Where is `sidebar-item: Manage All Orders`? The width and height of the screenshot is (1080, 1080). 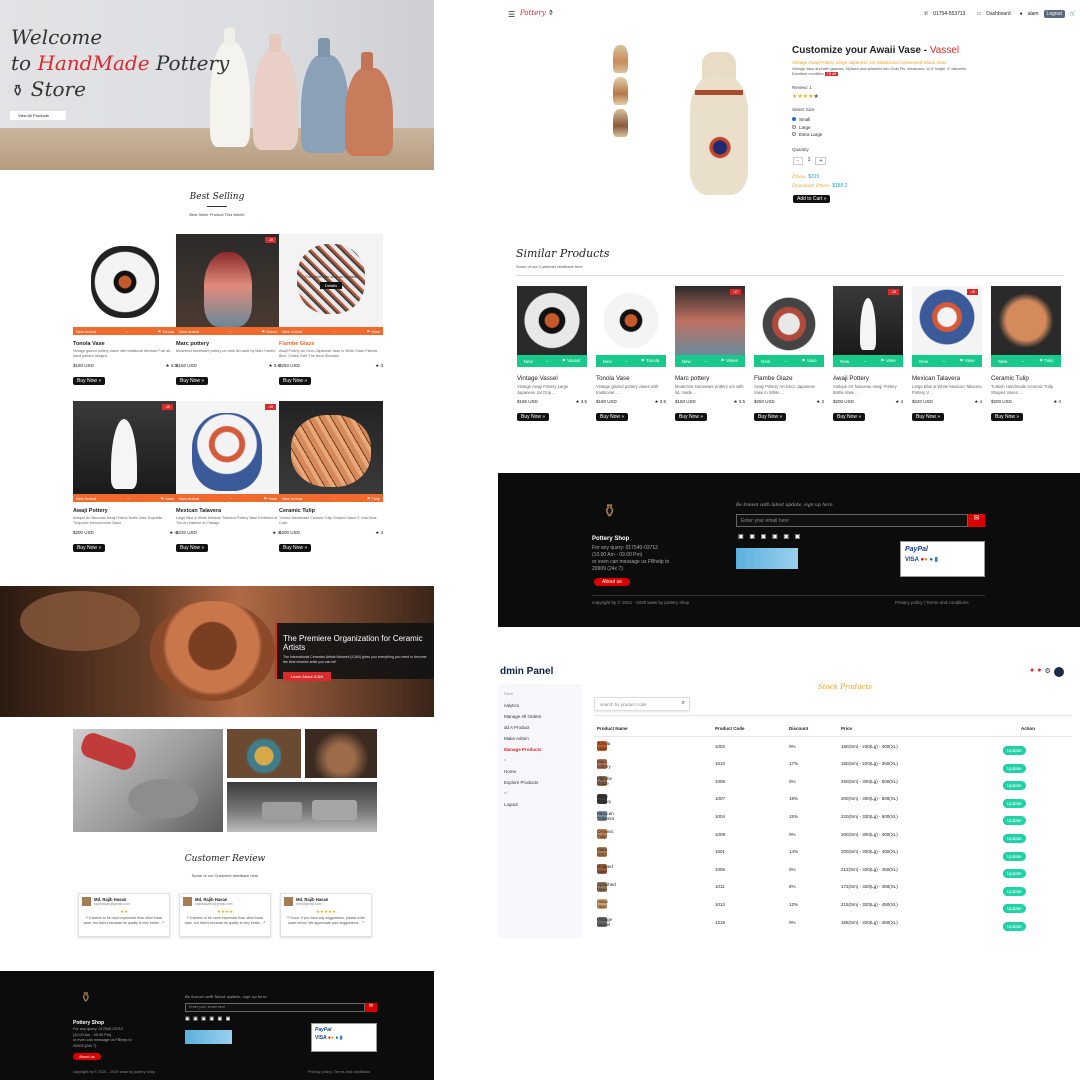
sidebar-item: Manage All Orders is located at coordinates (543, 716).